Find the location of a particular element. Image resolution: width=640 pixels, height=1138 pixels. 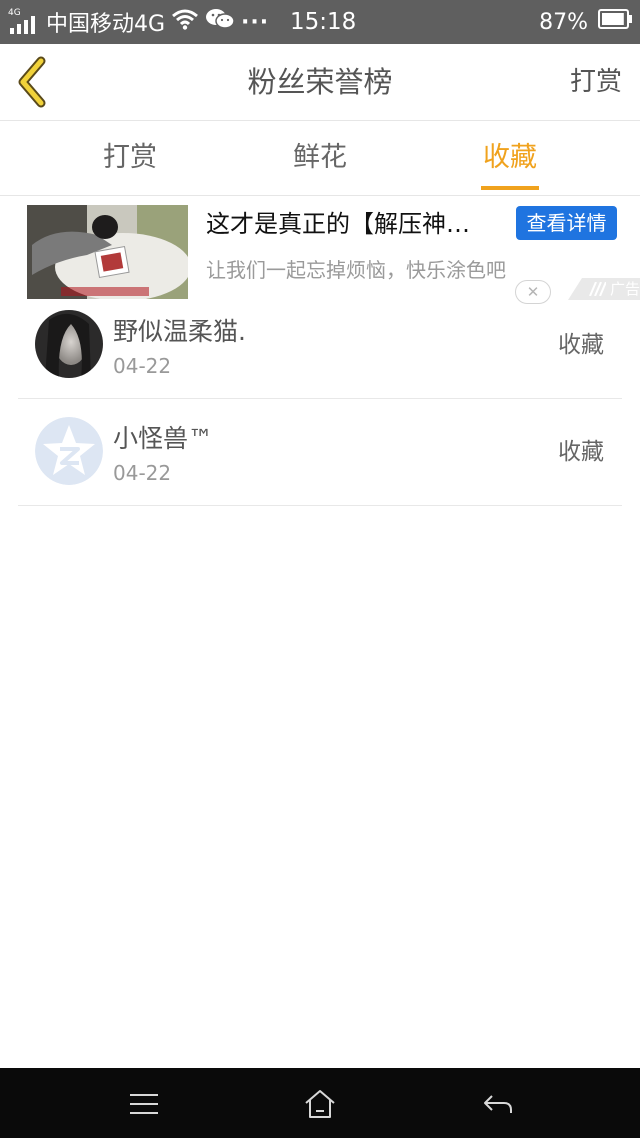

ad-banner: 这才是真正的【解压神… 查看详情 让我们一起忘掉烦恼，快乐涂色吧 ✕ 广告 is located at coordinates (320, 250).